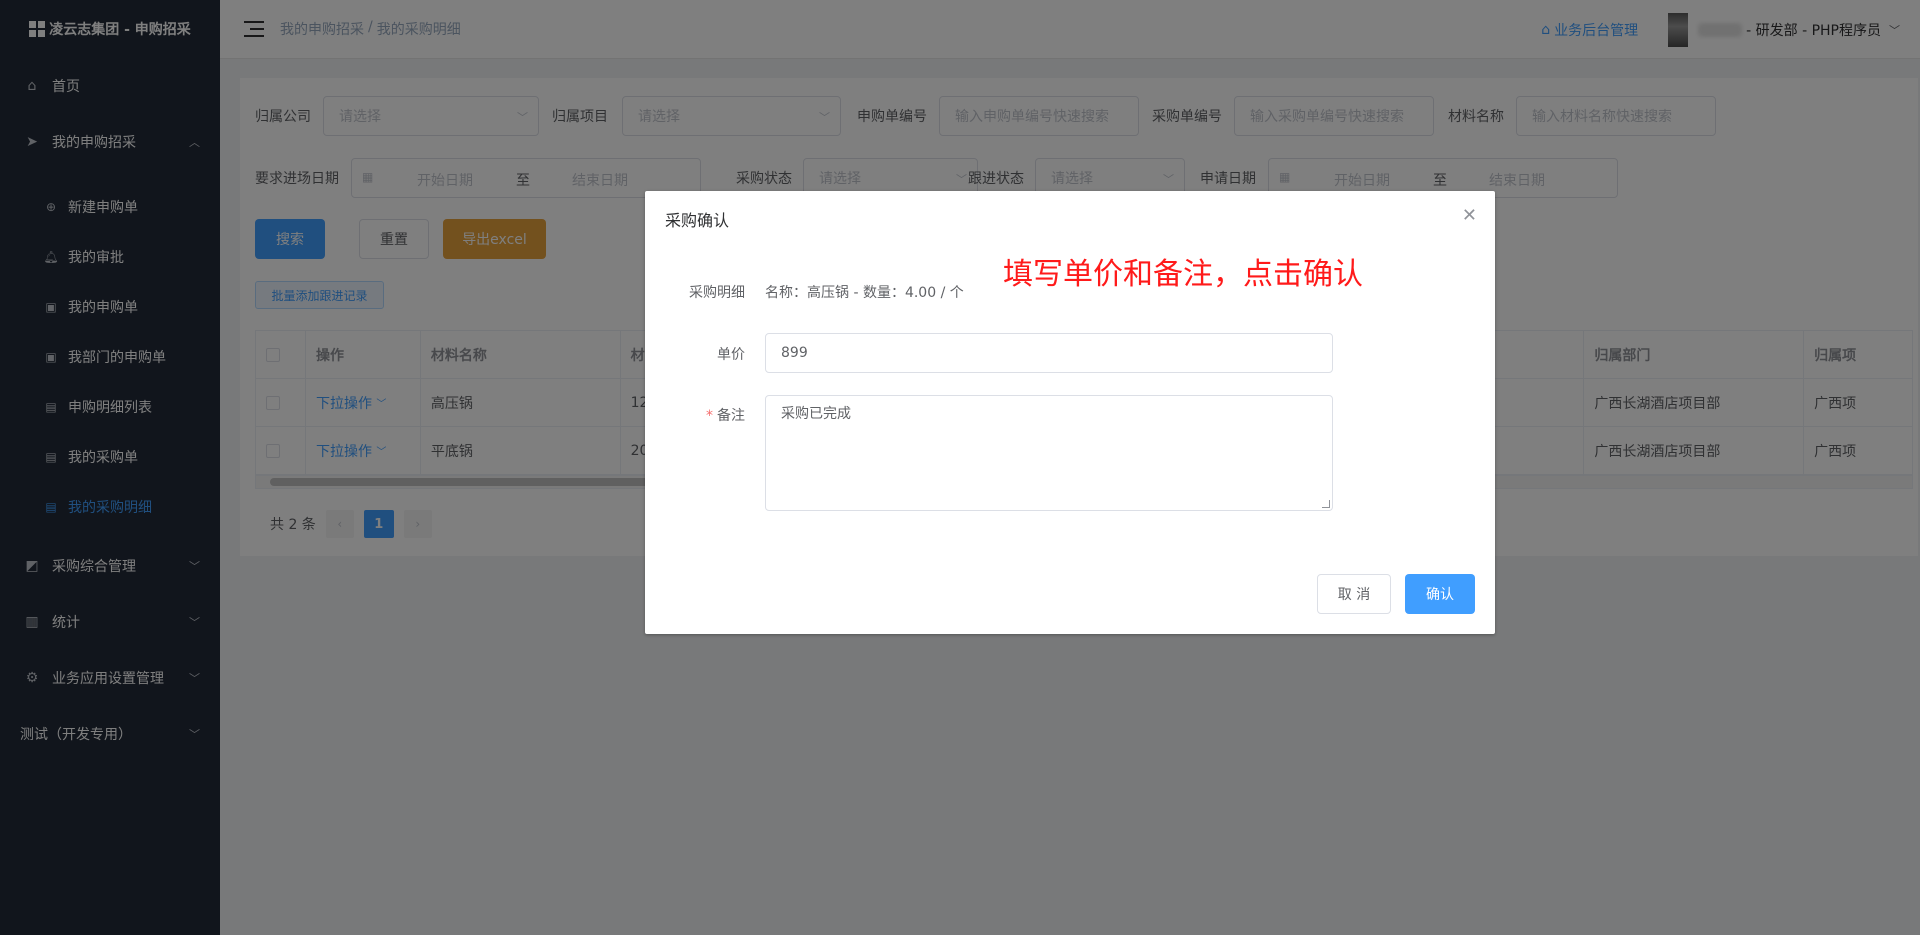 The image size is (1920, 935). I want to click on remark-label: 备注, so click(731, 416).